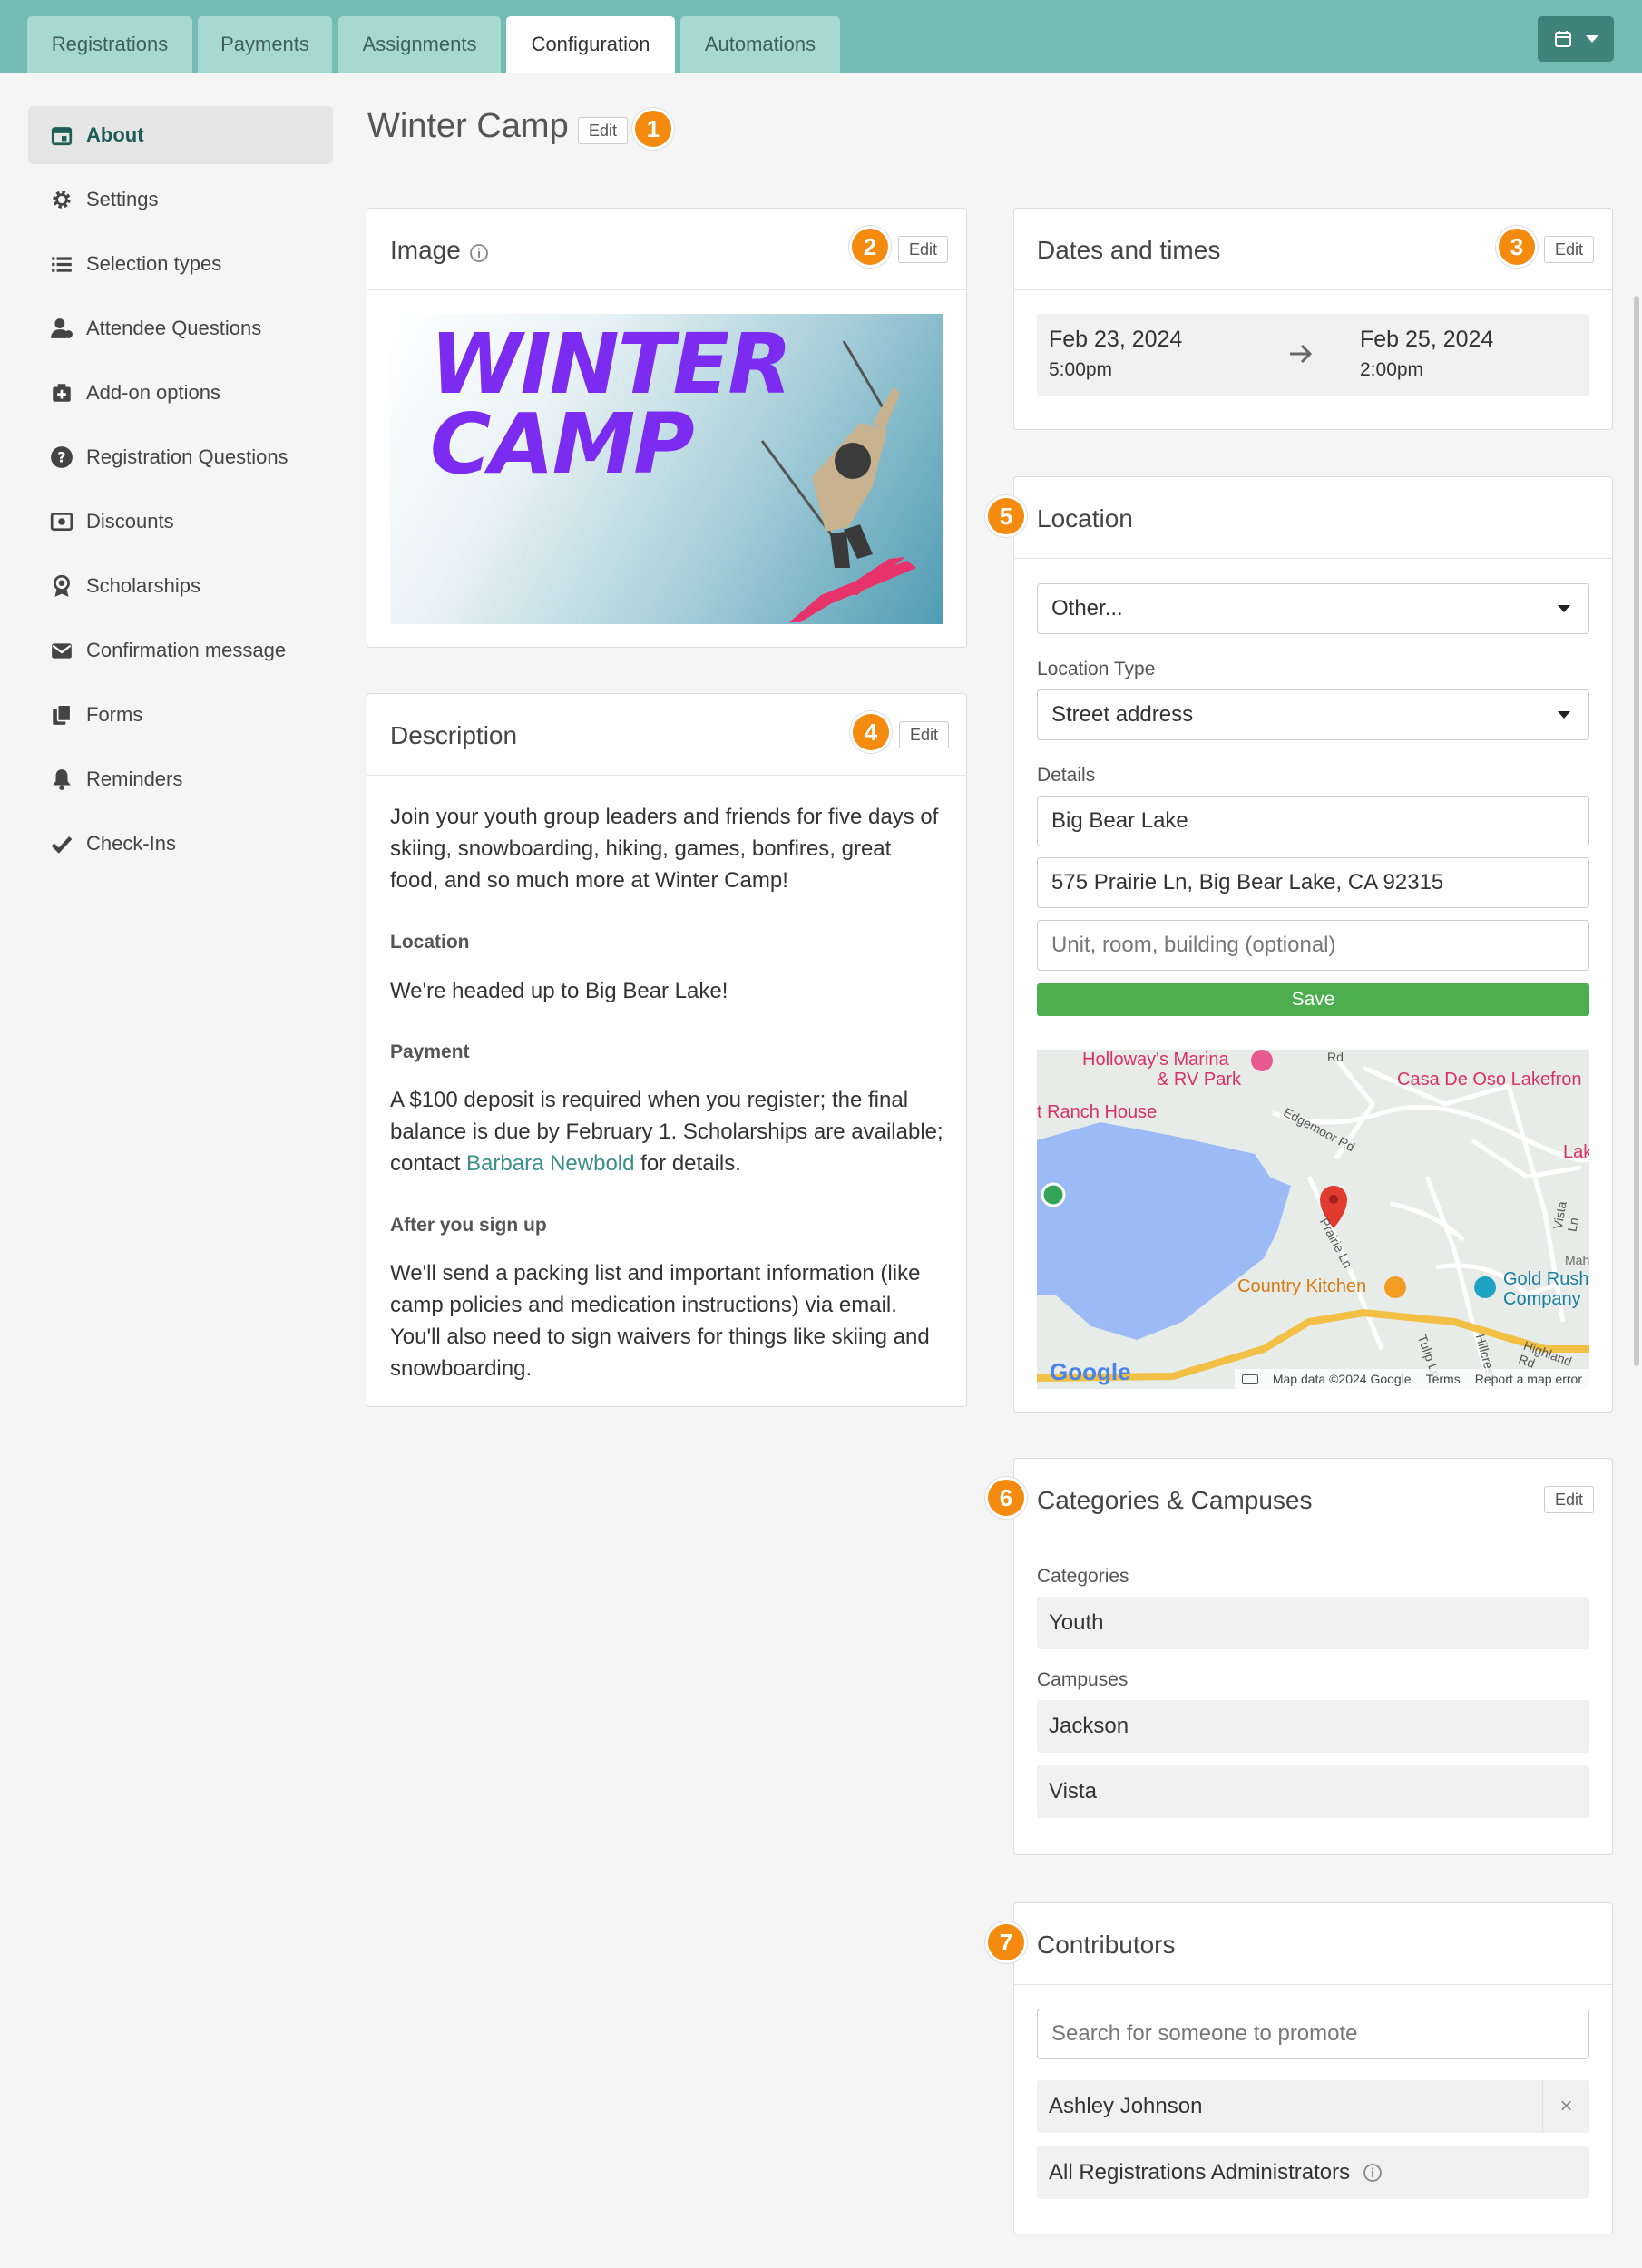 The image size is (1642, 2268). I want to click on contributors-panel-header: 7 Contributors, so click(1299, 1944).